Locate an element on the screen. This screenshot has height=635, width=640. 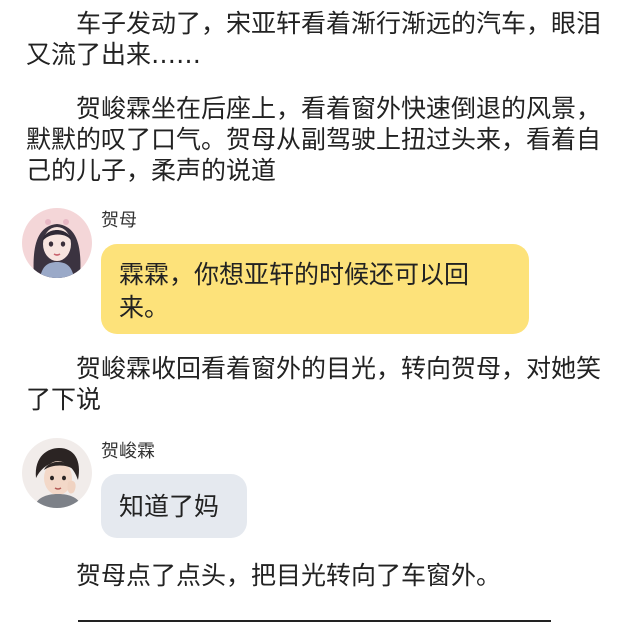
section-divider is located at coordinates (314, 621).